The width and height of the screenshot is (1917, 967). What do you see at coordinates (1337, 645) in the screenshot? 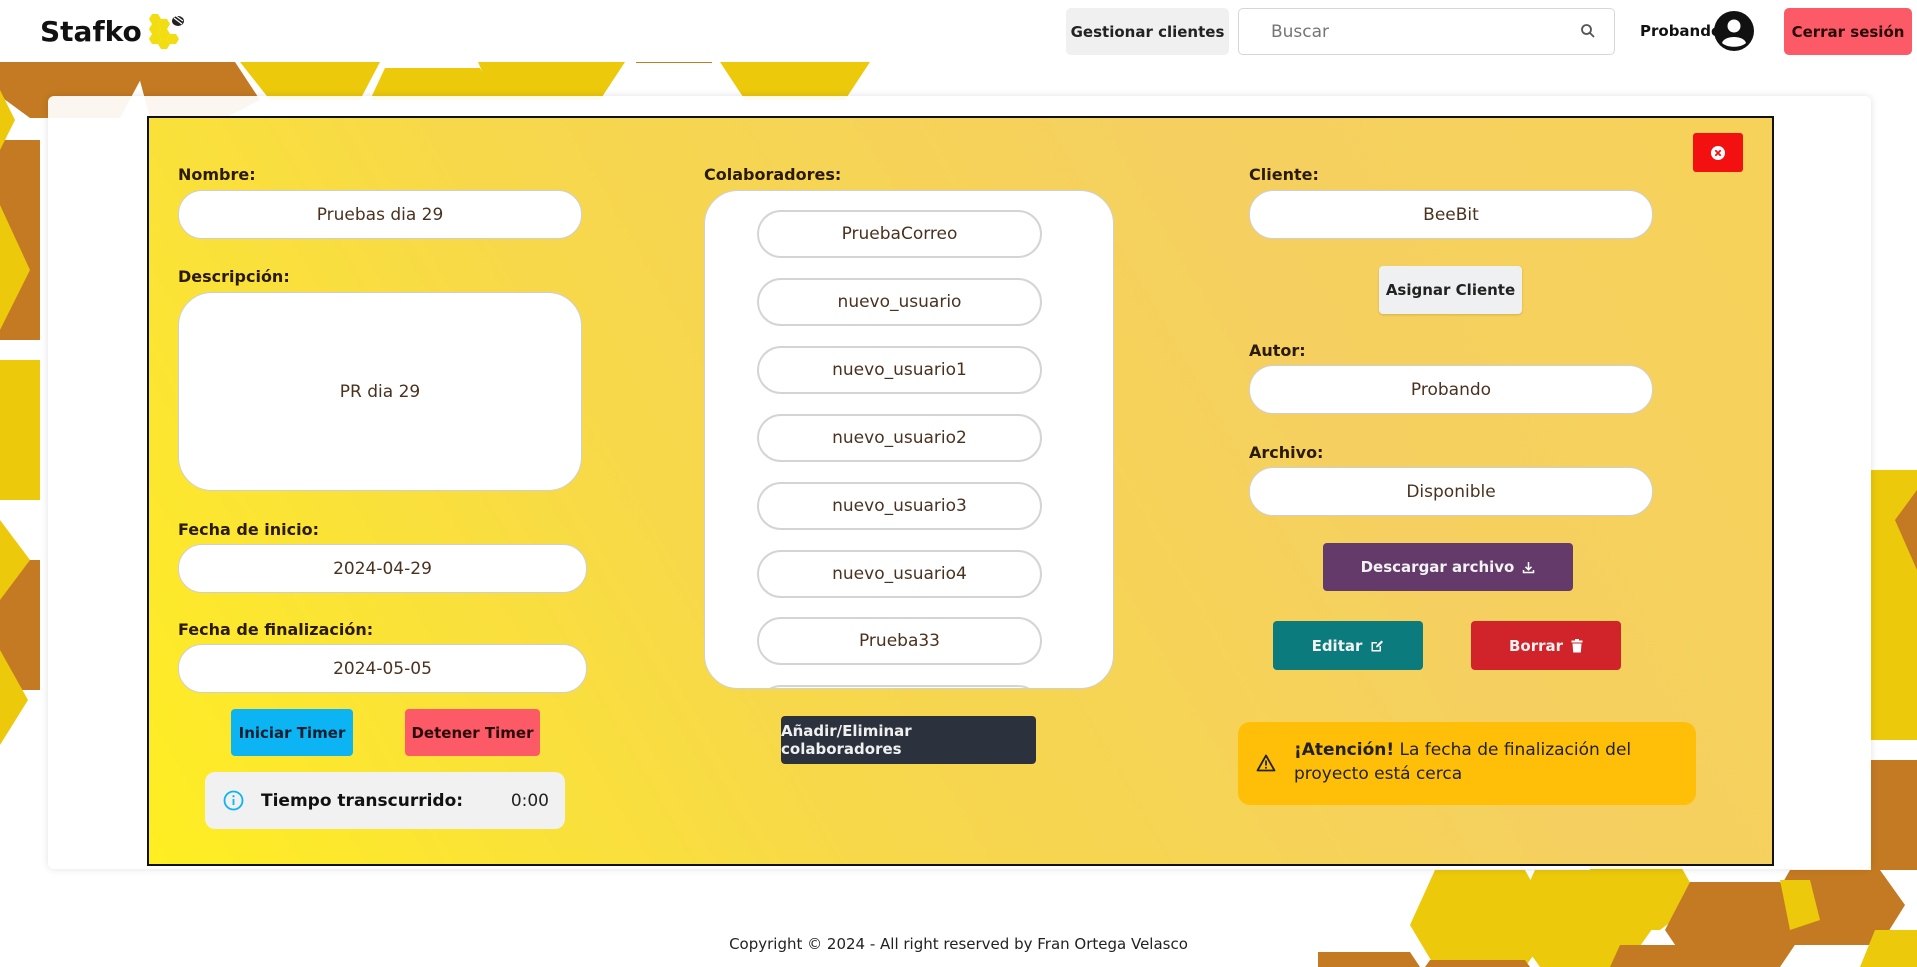
I see `edit-project-label: Editar` at bounding box center [1337, 645].